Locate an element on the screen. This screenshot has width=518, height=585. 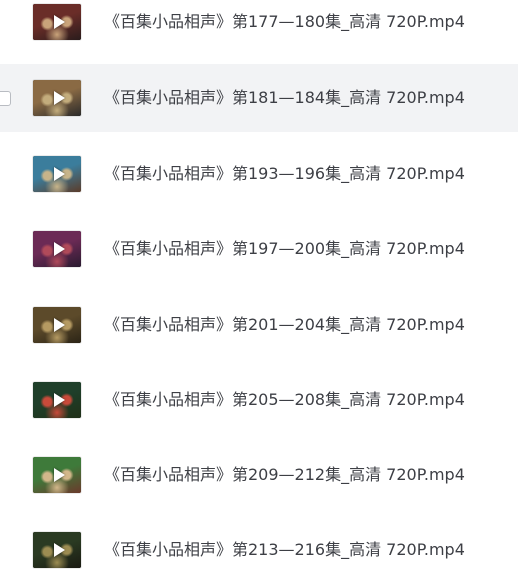
file-name: 《百集小品相声》第177—180集_高清 720P.mp4 is located at coordinates (284, 22).